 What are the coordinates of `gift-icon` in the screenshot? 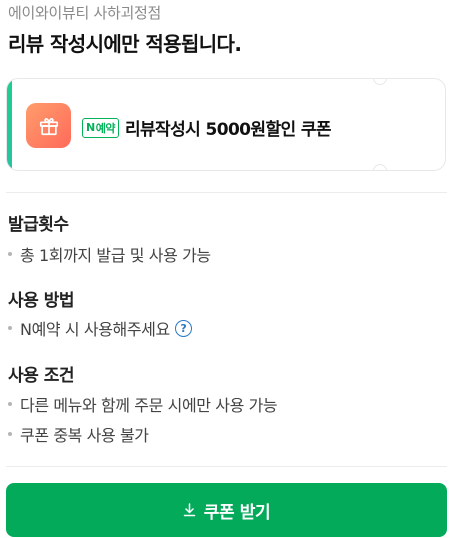 It's located at (48, 125).